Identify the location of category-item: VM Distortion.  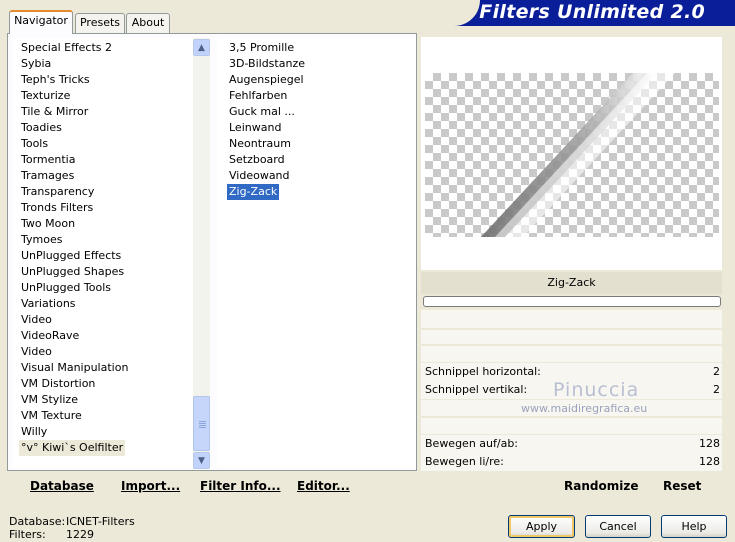
(58, 384).